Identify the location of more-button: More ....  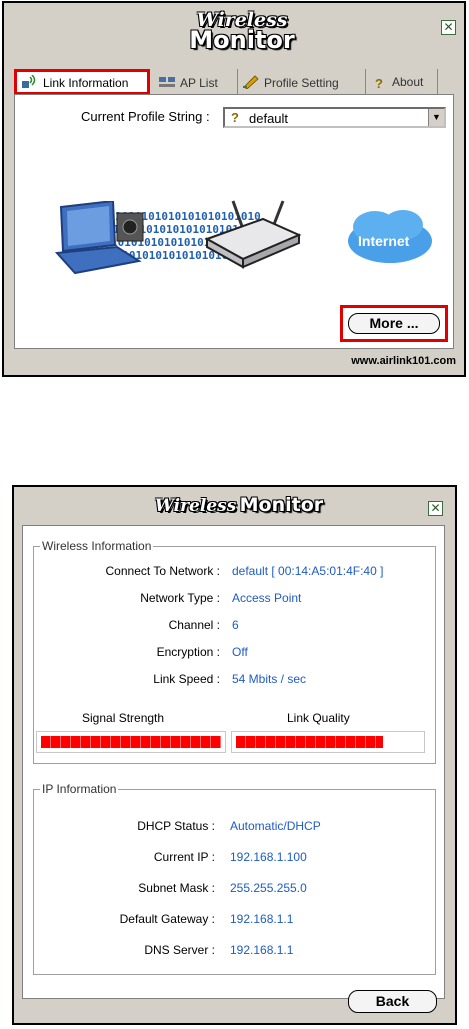
(394, 323).